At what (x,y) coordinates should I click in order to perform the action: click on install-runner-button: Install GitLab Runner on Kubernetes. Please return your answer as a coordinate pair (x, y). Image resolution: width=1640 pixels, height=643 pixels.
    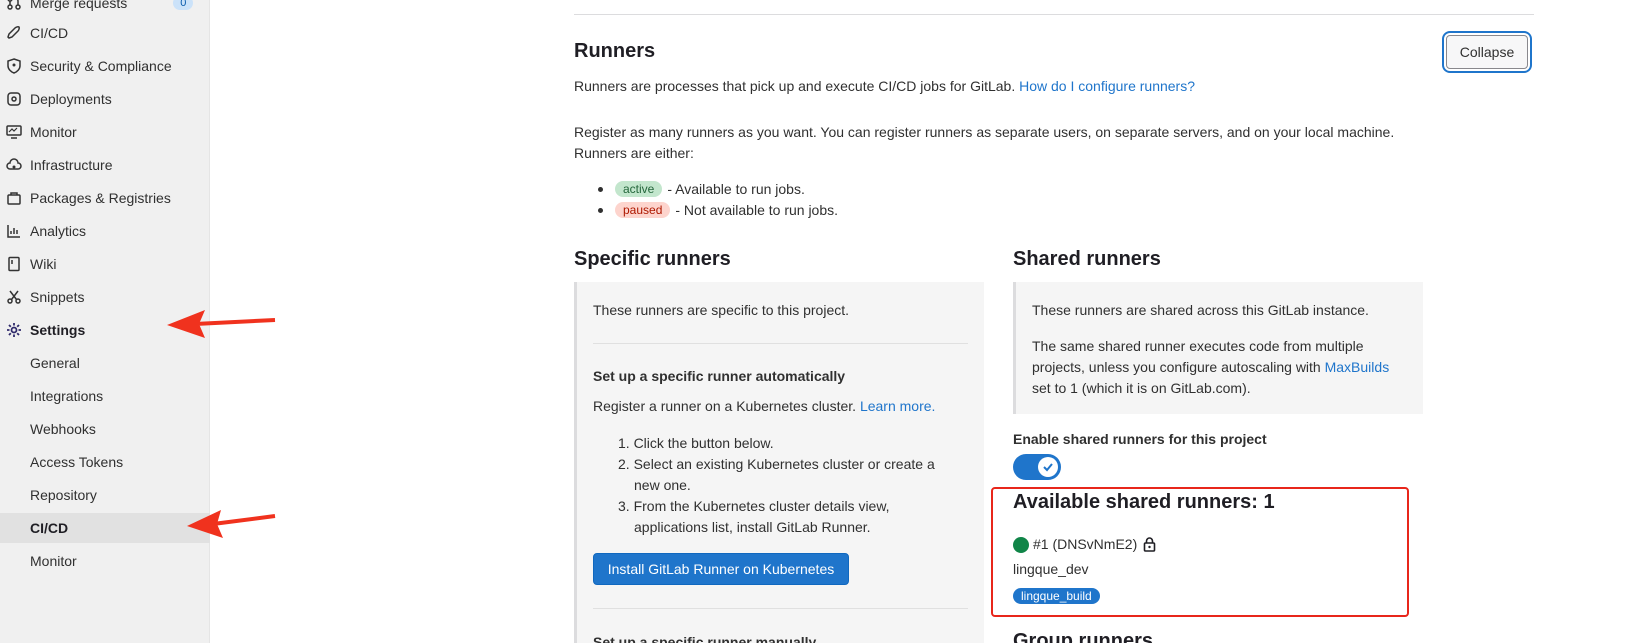
    Looking at the image, I should click on (721, 569).